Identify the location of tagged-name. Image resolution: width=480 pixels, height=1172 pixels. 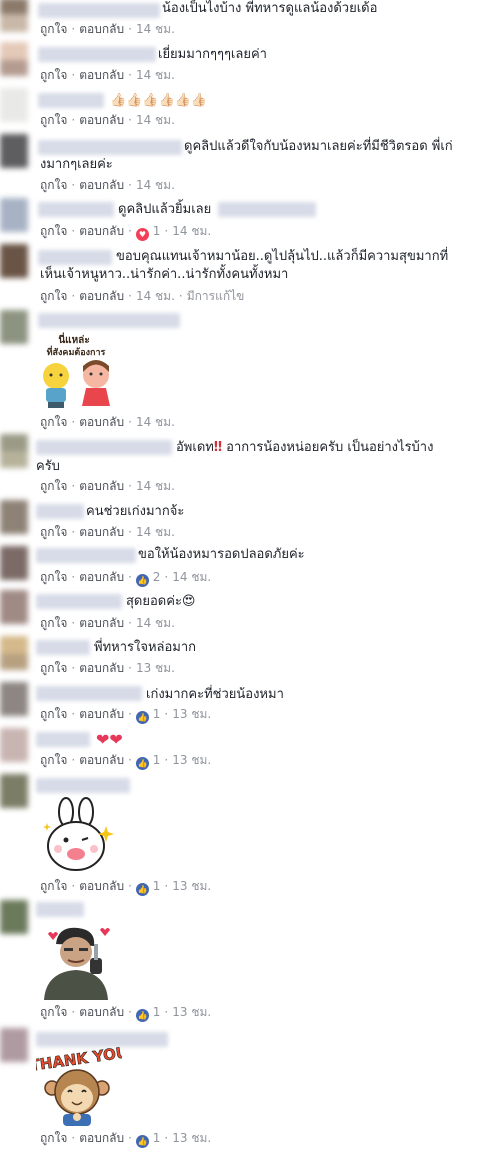
(267, 209).